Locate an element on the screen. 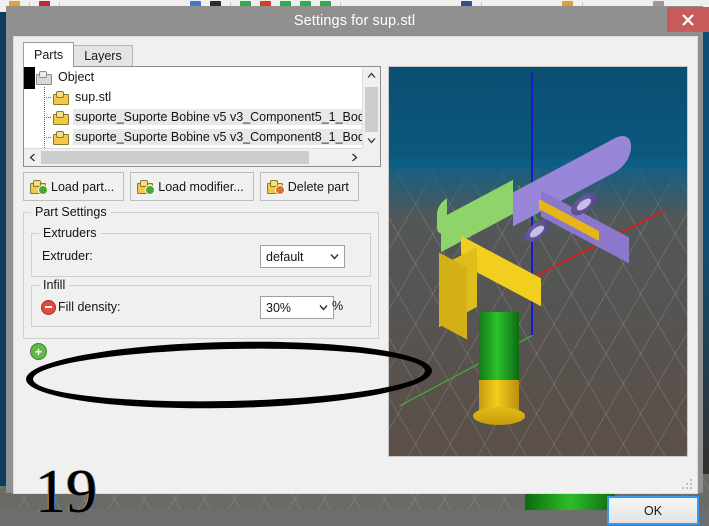 Image resolution: width=709 pixels, height=526 pixels. annotation-step-number: 19 is located at coordinates (66, 492).